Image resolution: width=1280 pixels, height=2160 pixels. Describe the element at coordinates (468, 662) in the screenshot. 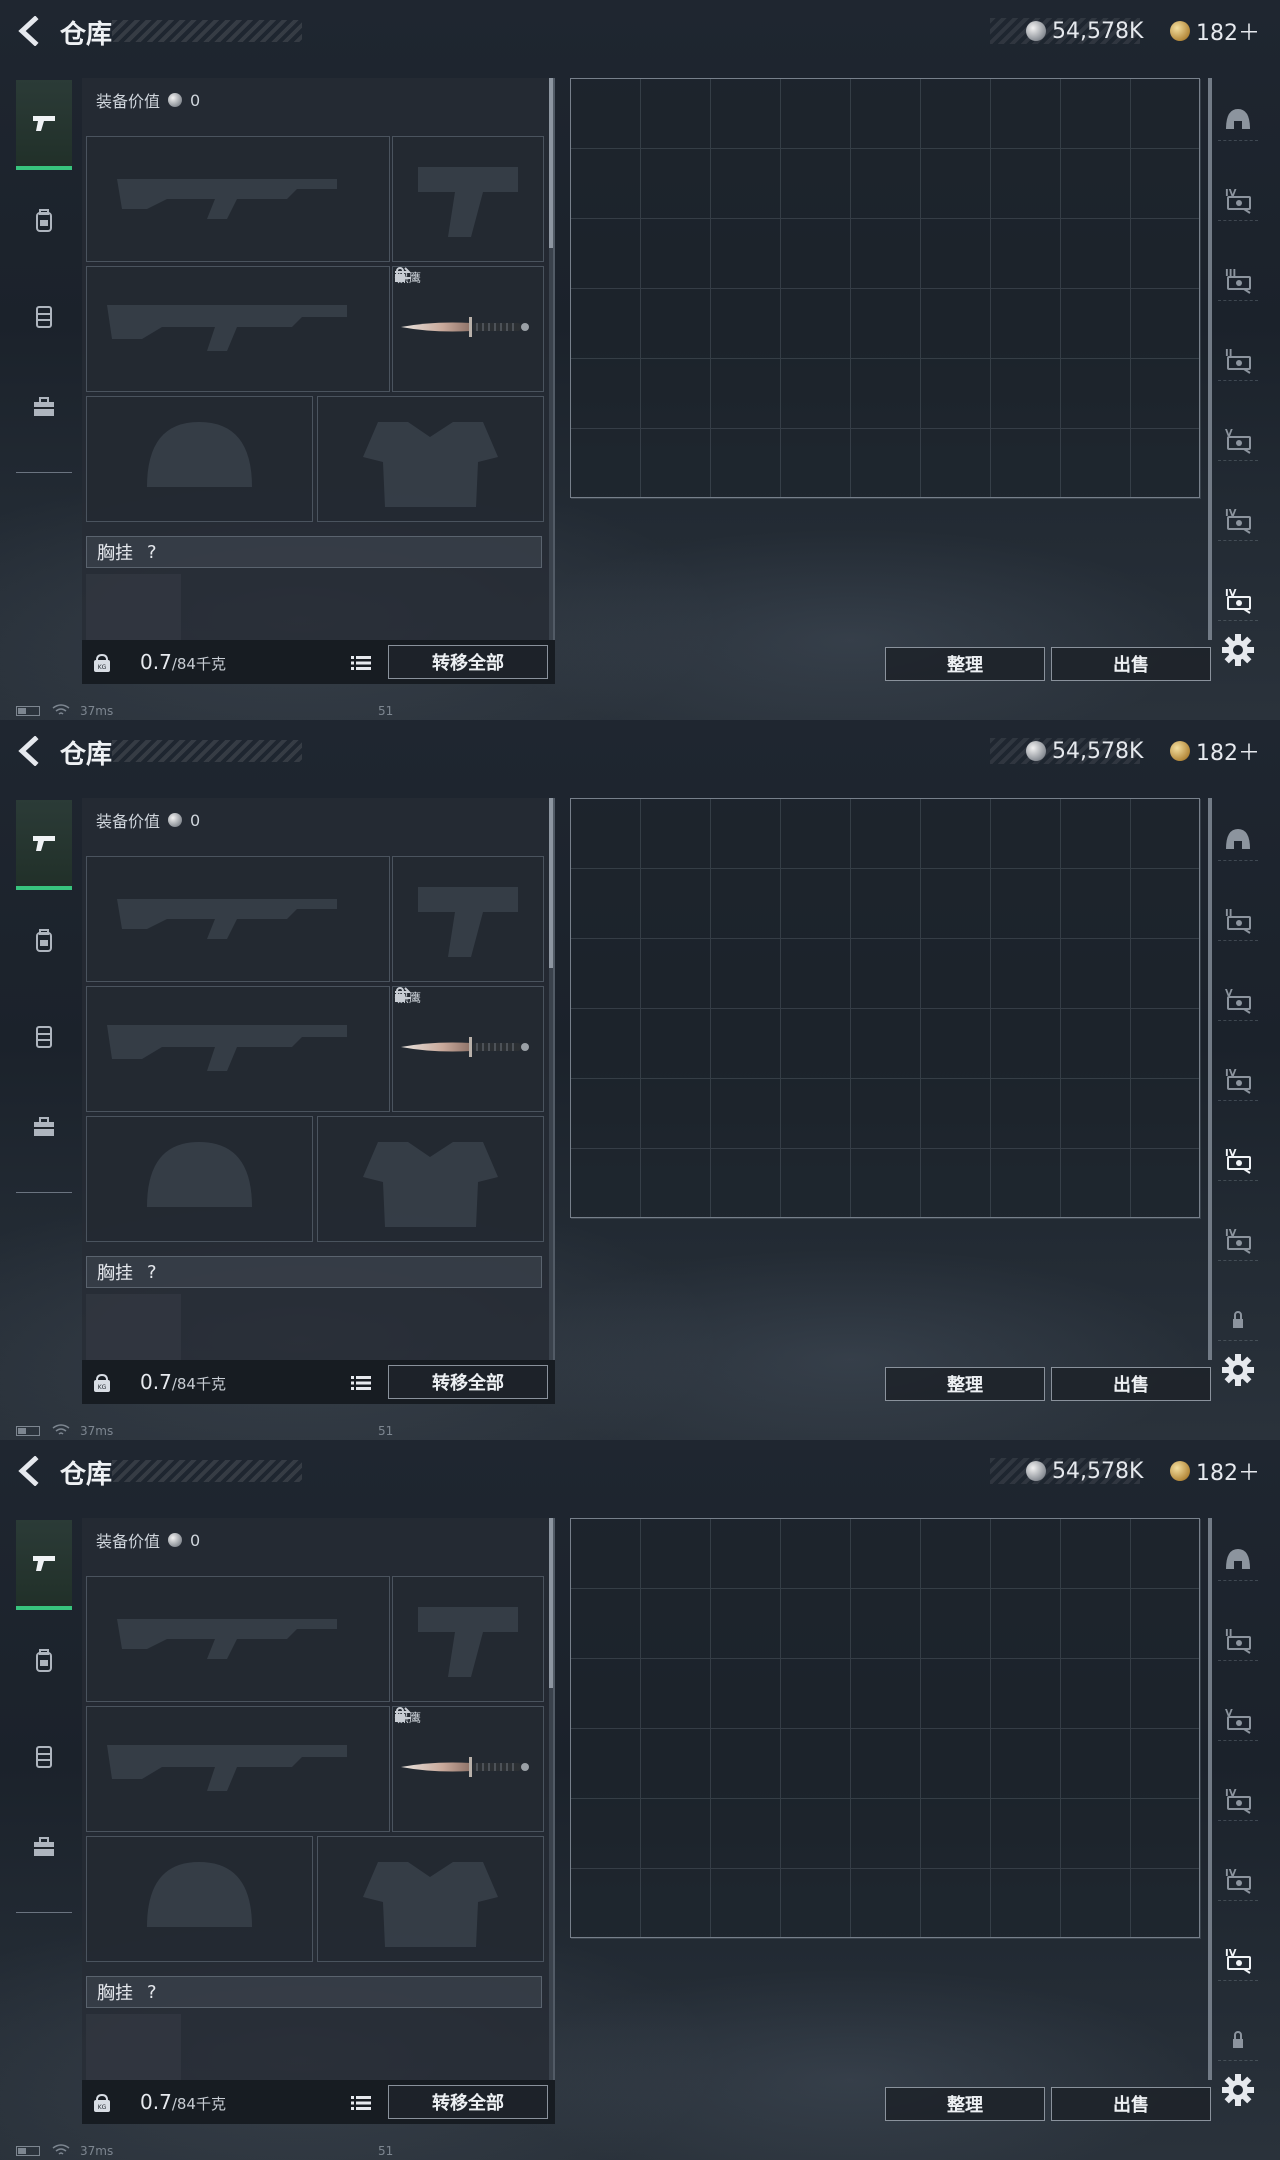

I see `transfer-all-button: 转移全部` at that location.